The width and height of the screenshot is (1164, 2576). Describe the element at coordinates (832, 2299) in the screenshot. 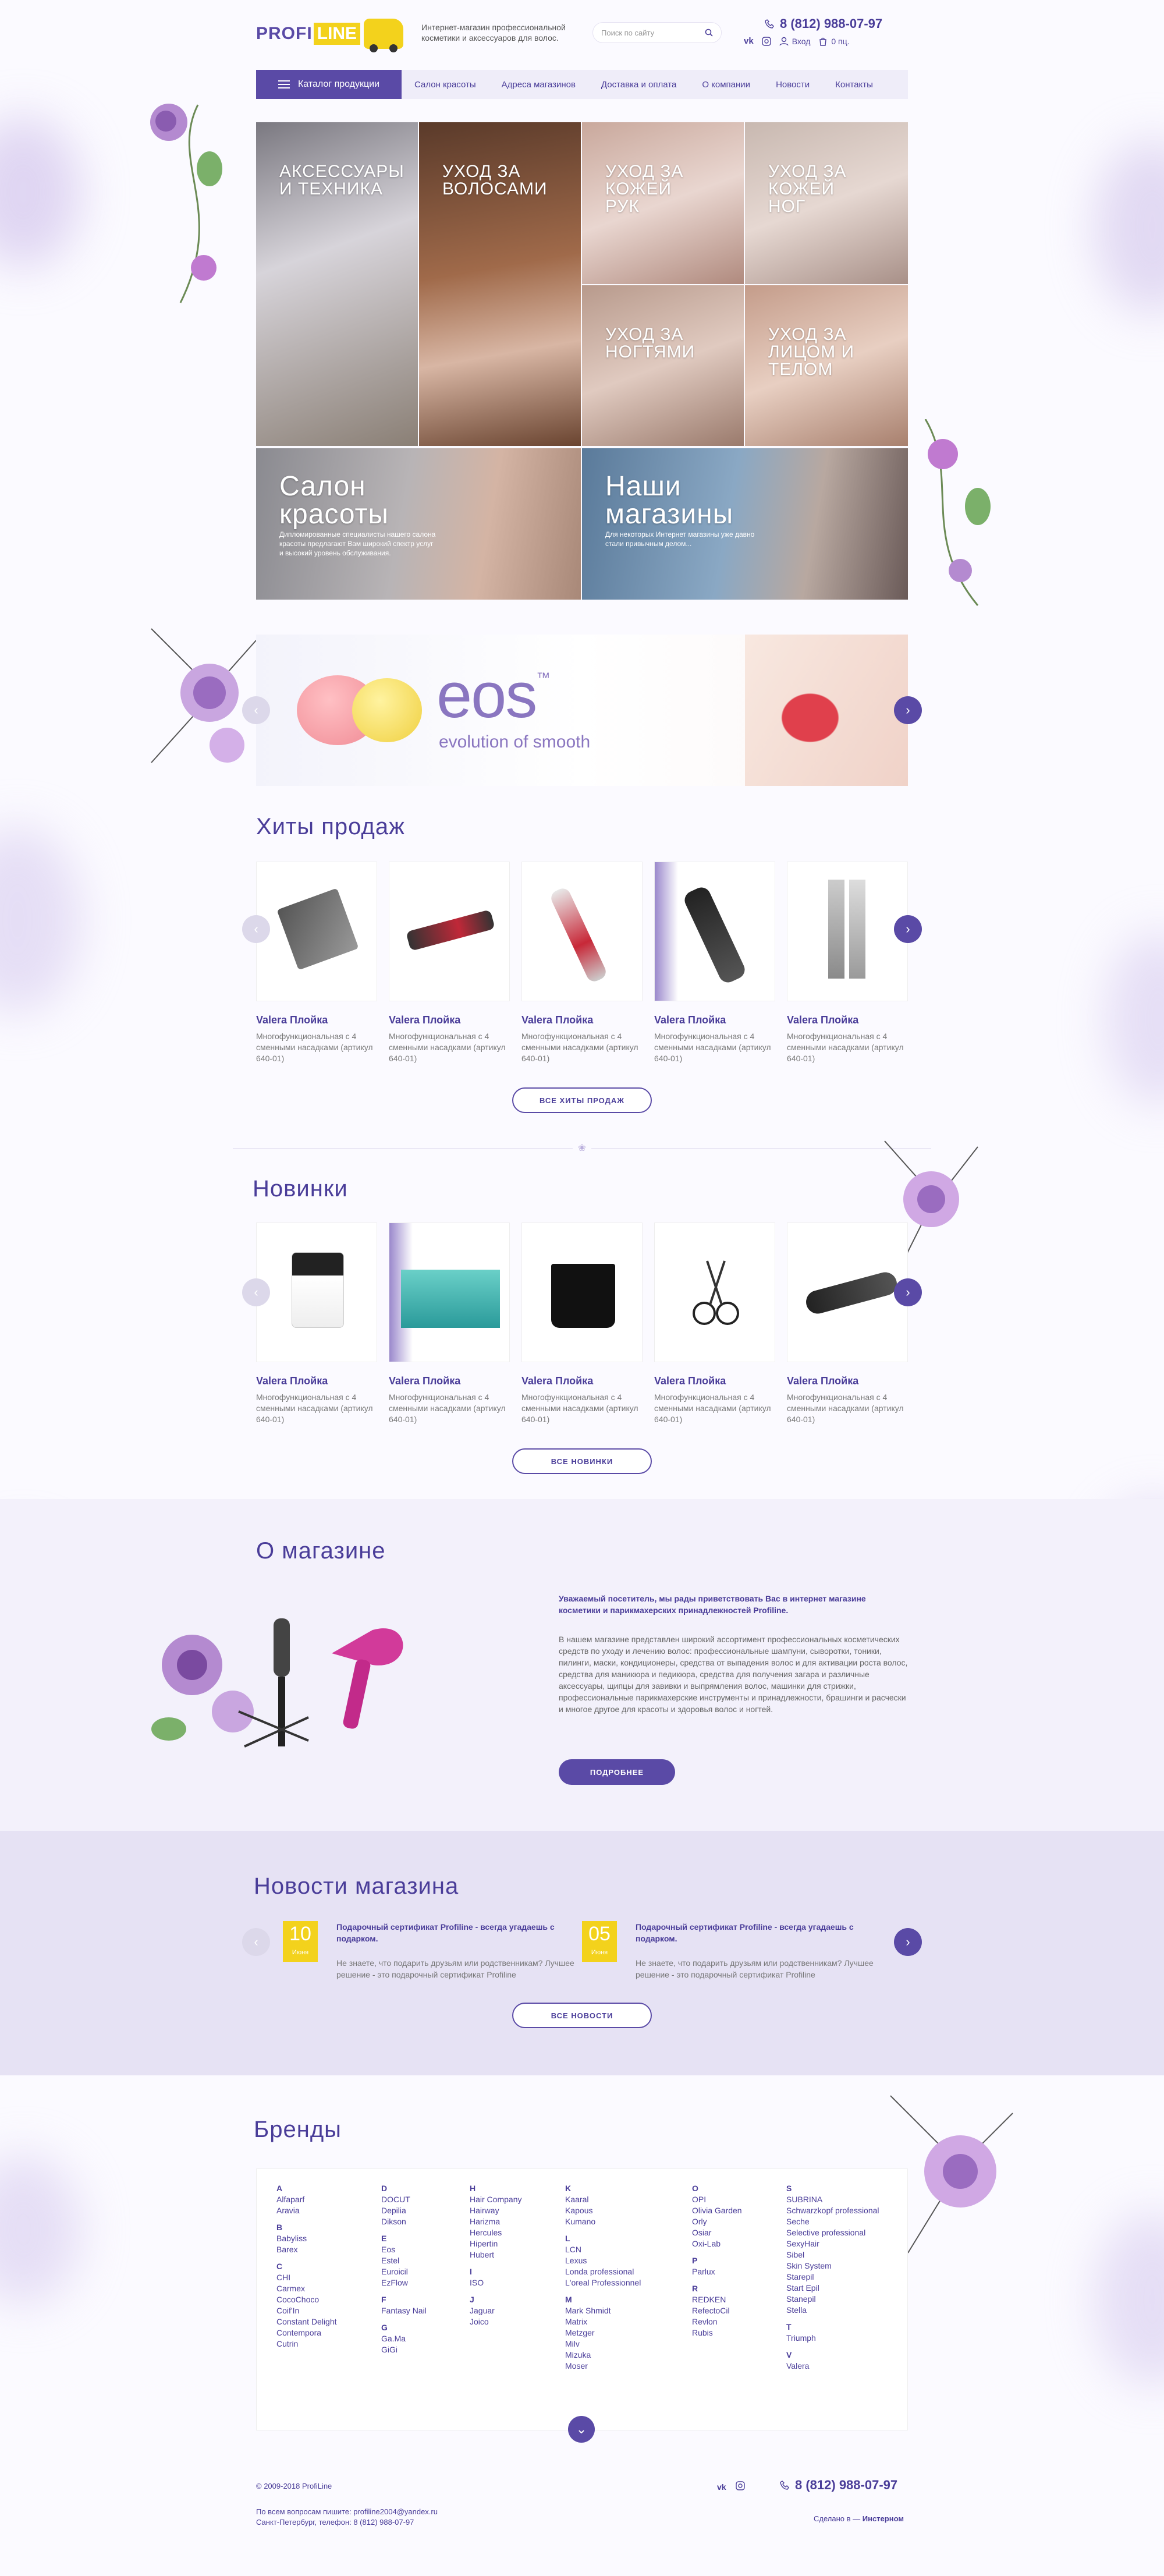

I see `brand-link: Stanepil` at that location.